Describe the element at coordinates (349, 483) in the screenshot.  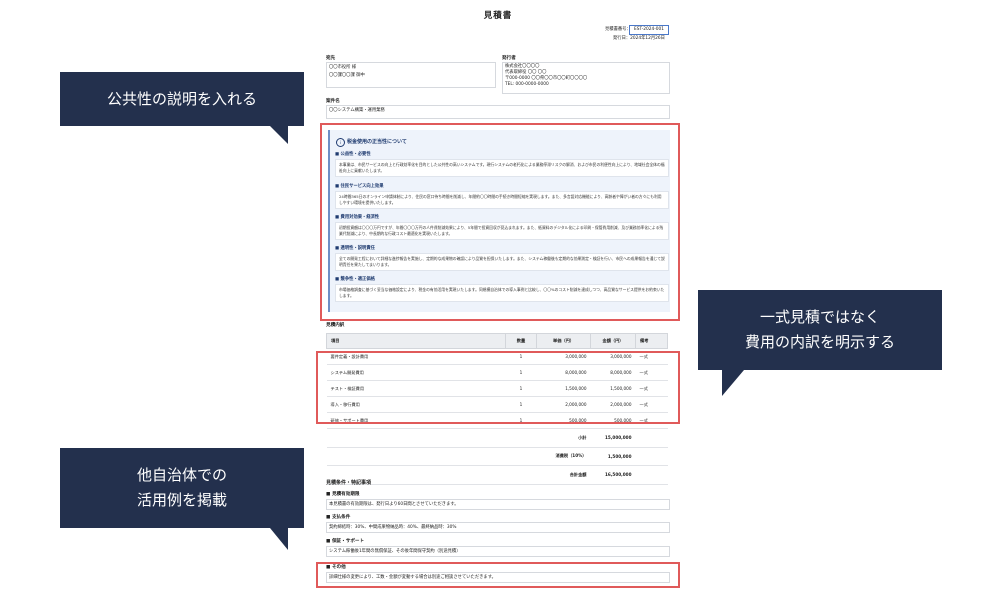
I see `conditions-label: 見積条件・特記事項` at that location.